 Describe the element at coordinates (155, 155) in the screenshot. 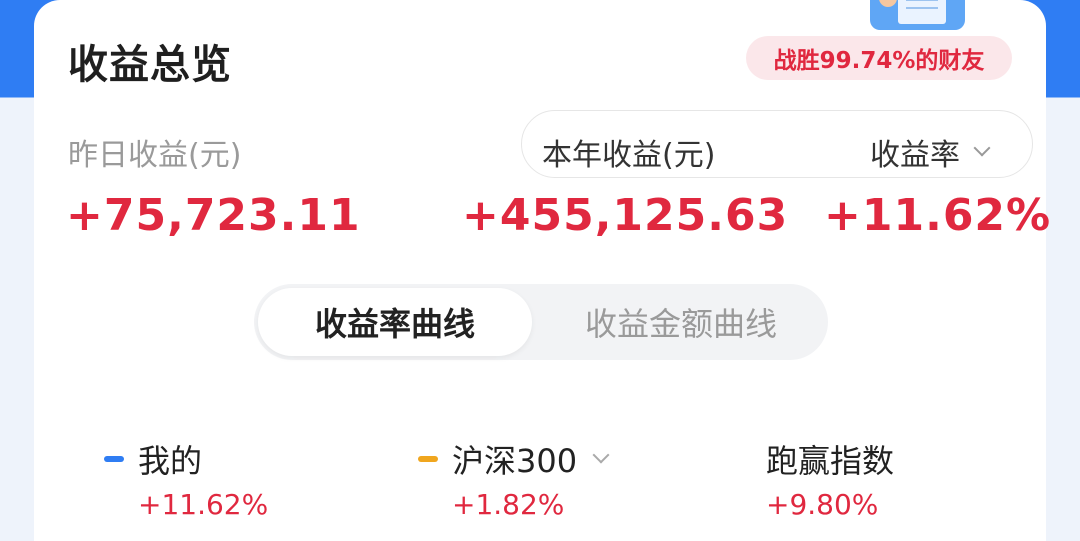

I see `yesterday-earnings-label: 昨日收益(元)` at that location.